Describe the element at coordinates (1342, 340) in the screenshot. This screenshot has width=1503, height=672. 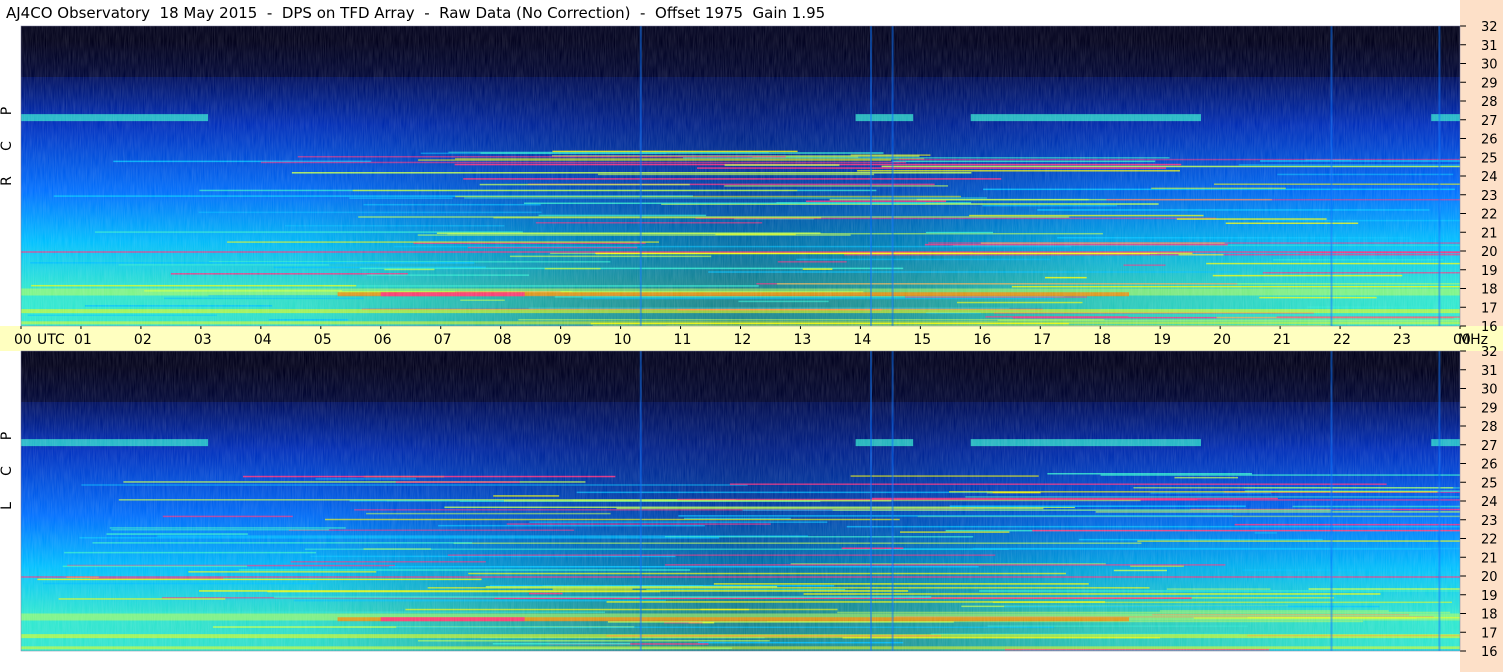
I see `x-tick-label: 22` at that location.